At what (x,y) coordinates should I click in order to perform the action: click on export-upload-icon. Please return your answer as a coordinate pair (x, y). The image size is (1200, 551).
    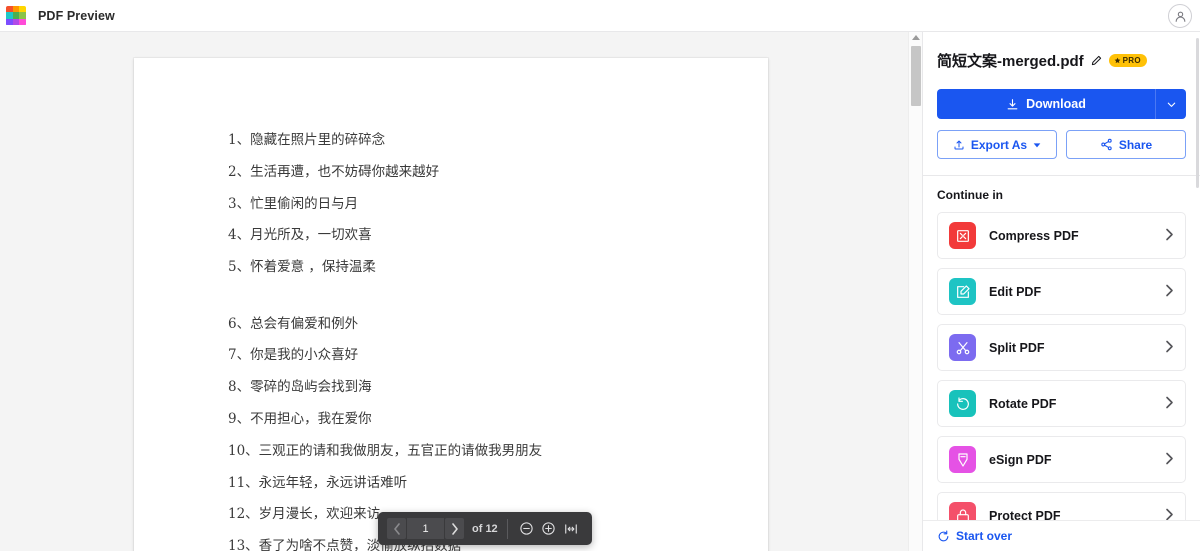
    Looking at the image, I should click on (959, 144).